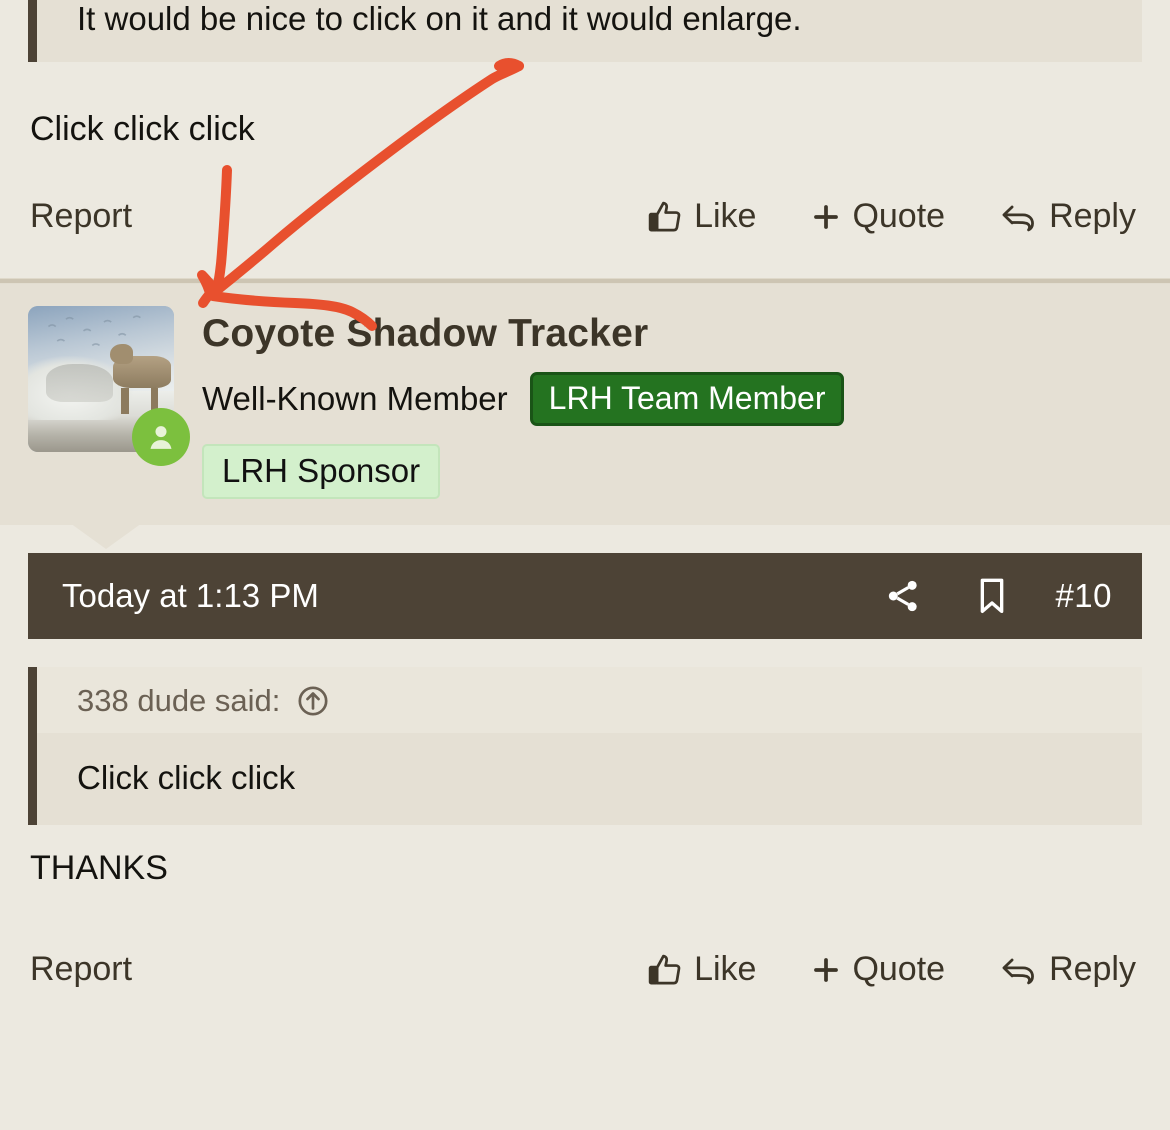  I want to click on quote-button-current: Quote, so click(877, 969).